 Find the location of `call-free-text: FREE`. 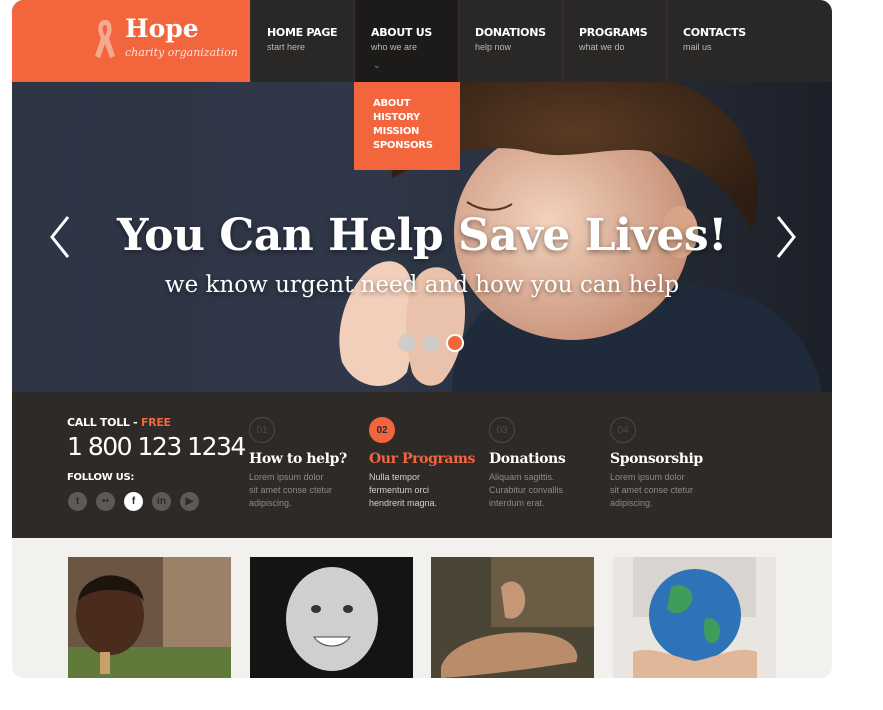

call-free-text: FREE is located at coordinates (155, 422).